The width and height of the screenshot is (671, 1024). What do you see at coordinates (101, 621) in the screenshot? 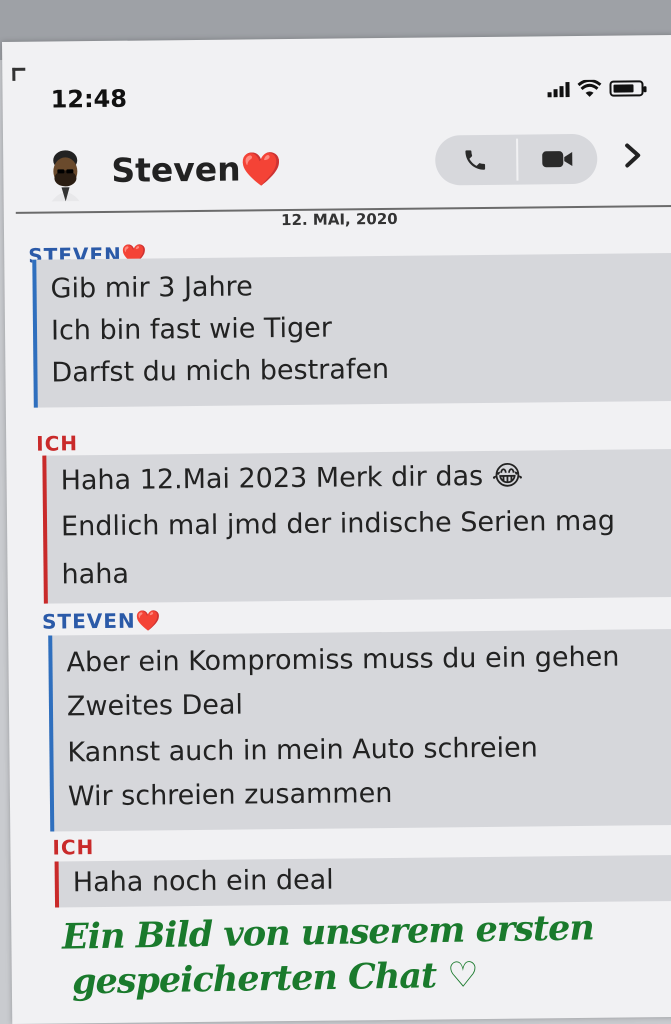
I see `sender-label-steven: STEVEN❤️` at bounding box center [101, 621].